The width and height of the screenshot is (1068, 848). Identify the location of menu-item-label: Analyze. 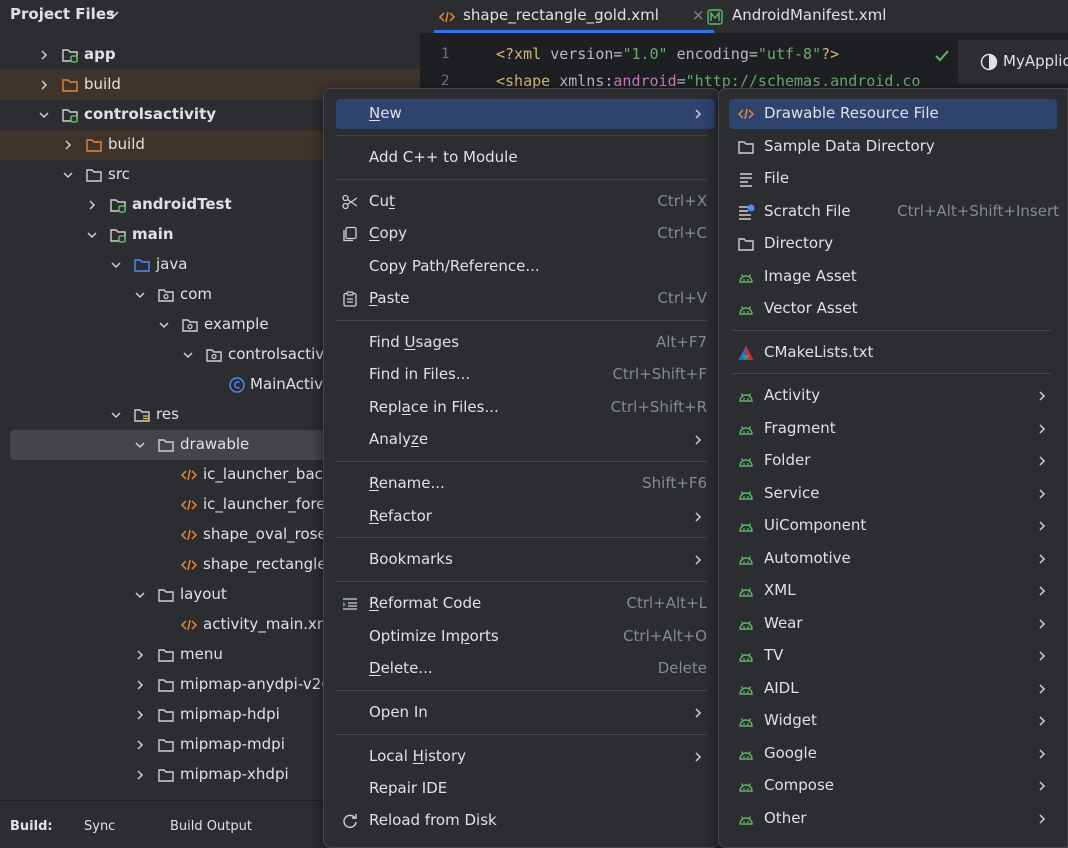
(399, 439).